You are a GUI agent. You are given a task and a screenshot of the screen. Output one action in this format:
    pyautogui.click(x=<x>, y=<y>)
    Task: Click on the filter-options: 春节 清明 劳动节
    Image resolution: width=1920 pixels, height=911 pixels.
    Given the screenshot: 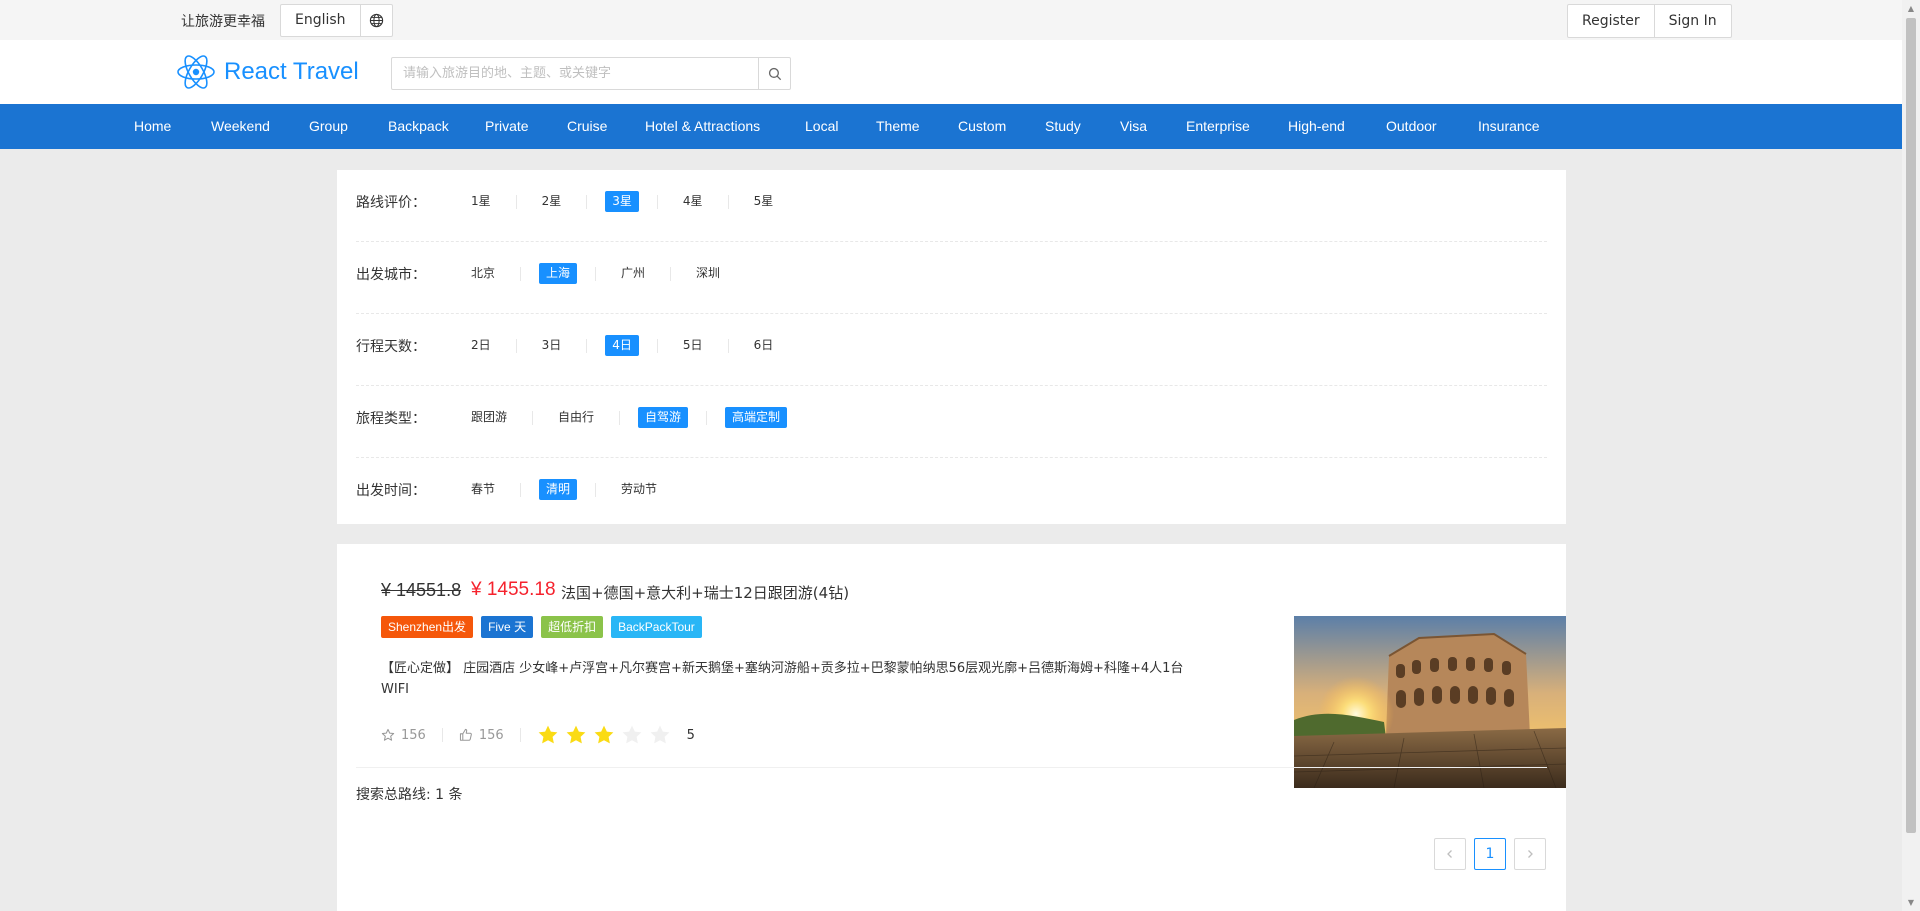 What is the action you would take?
    pyautogui.click(x=564, y=489)
    